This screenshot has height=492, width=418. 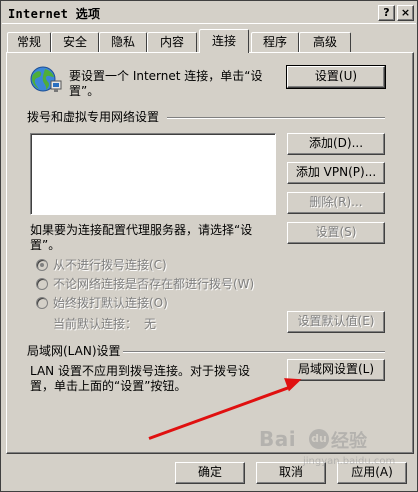 What do you see at coordinates (275, 42) in the screenshot?
I see `tab-programs: 程序` at bounding box center [275, 42].